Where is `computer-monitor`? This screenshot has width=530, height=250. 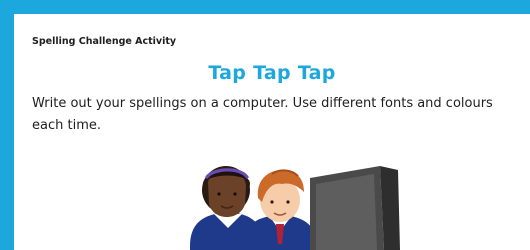 computer-monitor is located at coordinates (355, 208).